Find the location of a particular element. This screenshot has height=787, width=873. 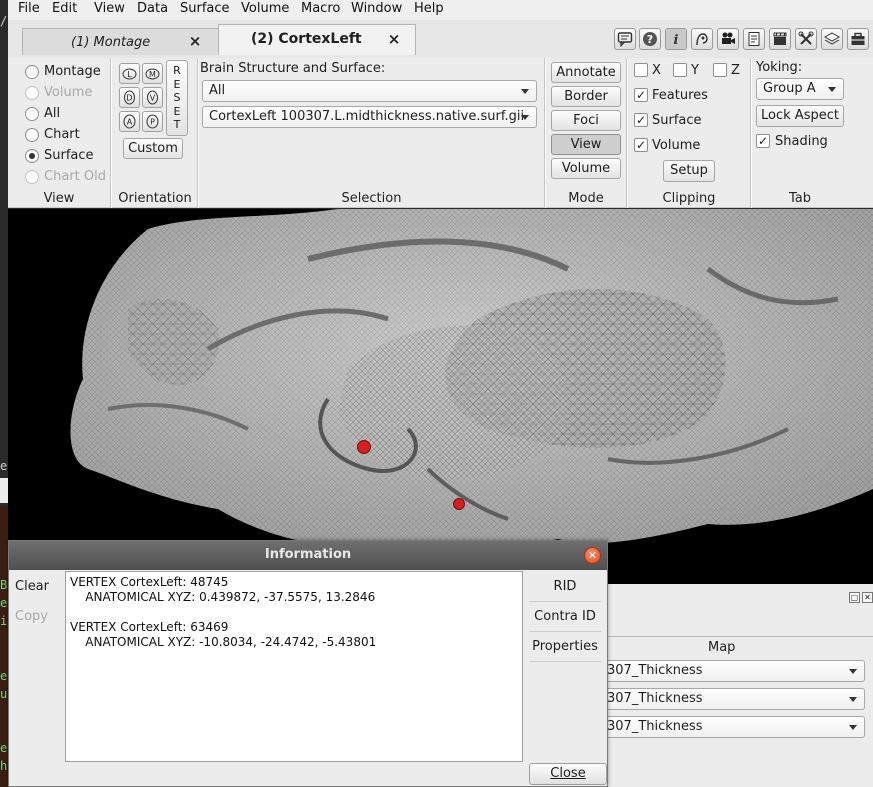

terminal-text: ea is located at coordinates (4, 676).